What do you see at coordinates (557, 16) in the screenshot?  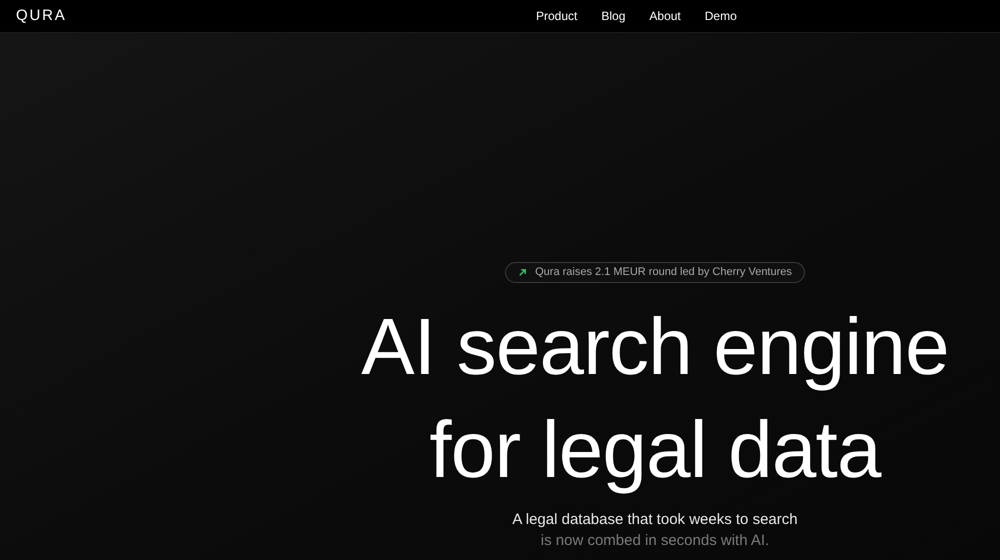 I see `nav-link: Product` at bounding box center [557, 16].